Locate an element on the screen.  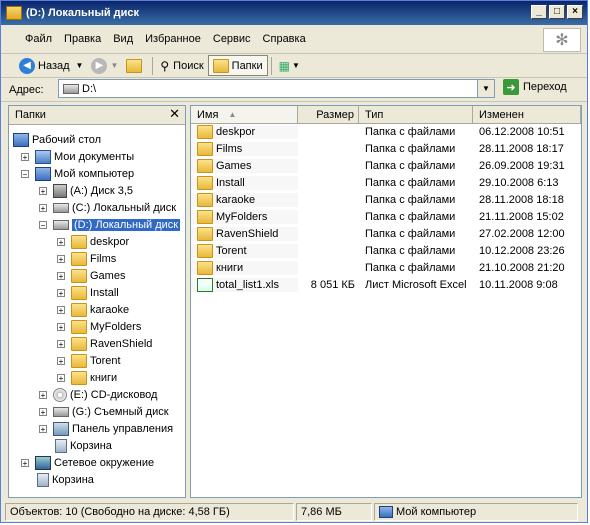
tree-item: + Сетевое окружение is located at coordinates (87, 462).